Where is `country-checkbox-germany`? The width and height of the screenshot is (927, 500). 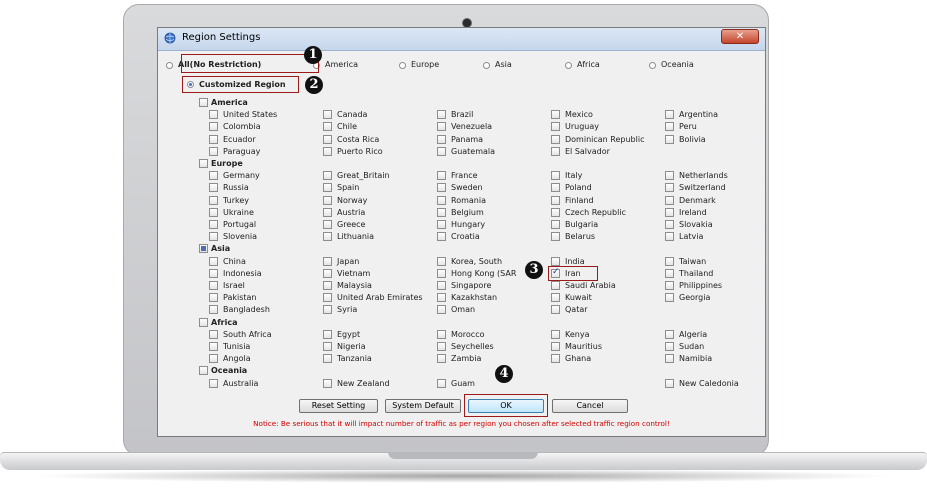 country-checkbox-germany is located at coordinates (213, 176).